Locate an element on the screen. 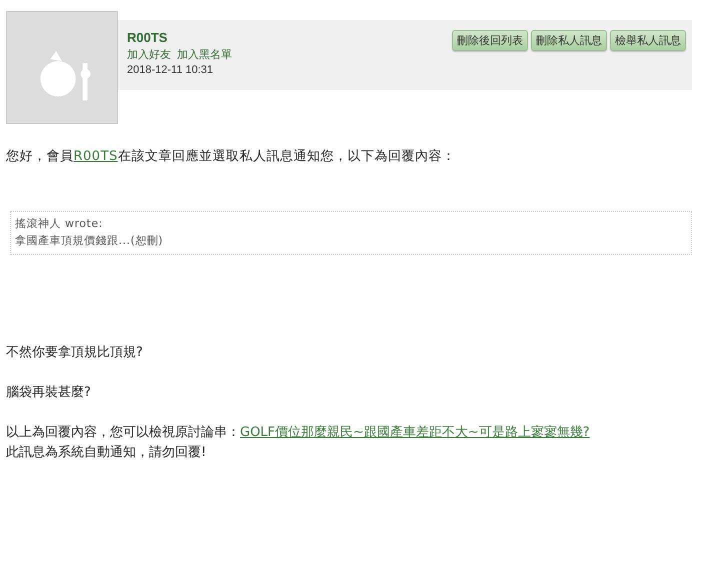  action-button: 刪除私人訊息 is located at coordinates (569, 40).